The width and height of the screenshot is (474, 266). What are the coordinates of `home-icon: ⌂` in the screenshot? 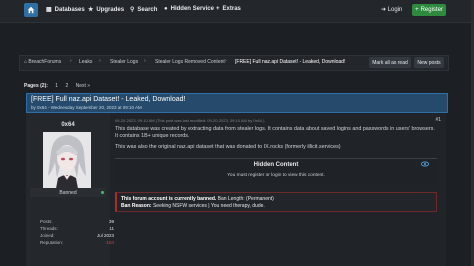 It's located at (26, 62).